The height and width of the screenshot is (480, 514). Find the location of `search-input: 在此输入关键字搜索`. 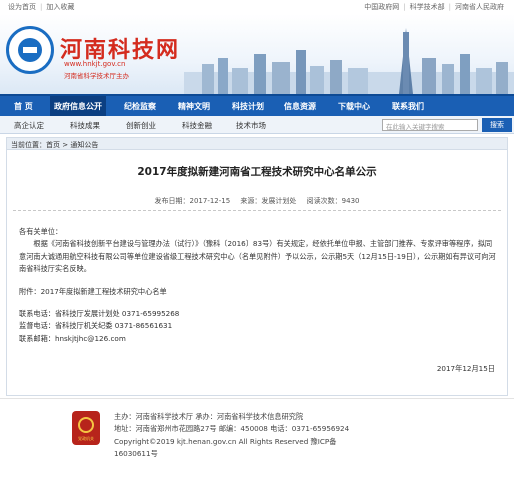

search-input: 在此输入关键字搜索 is located at coordinates (430, 125).